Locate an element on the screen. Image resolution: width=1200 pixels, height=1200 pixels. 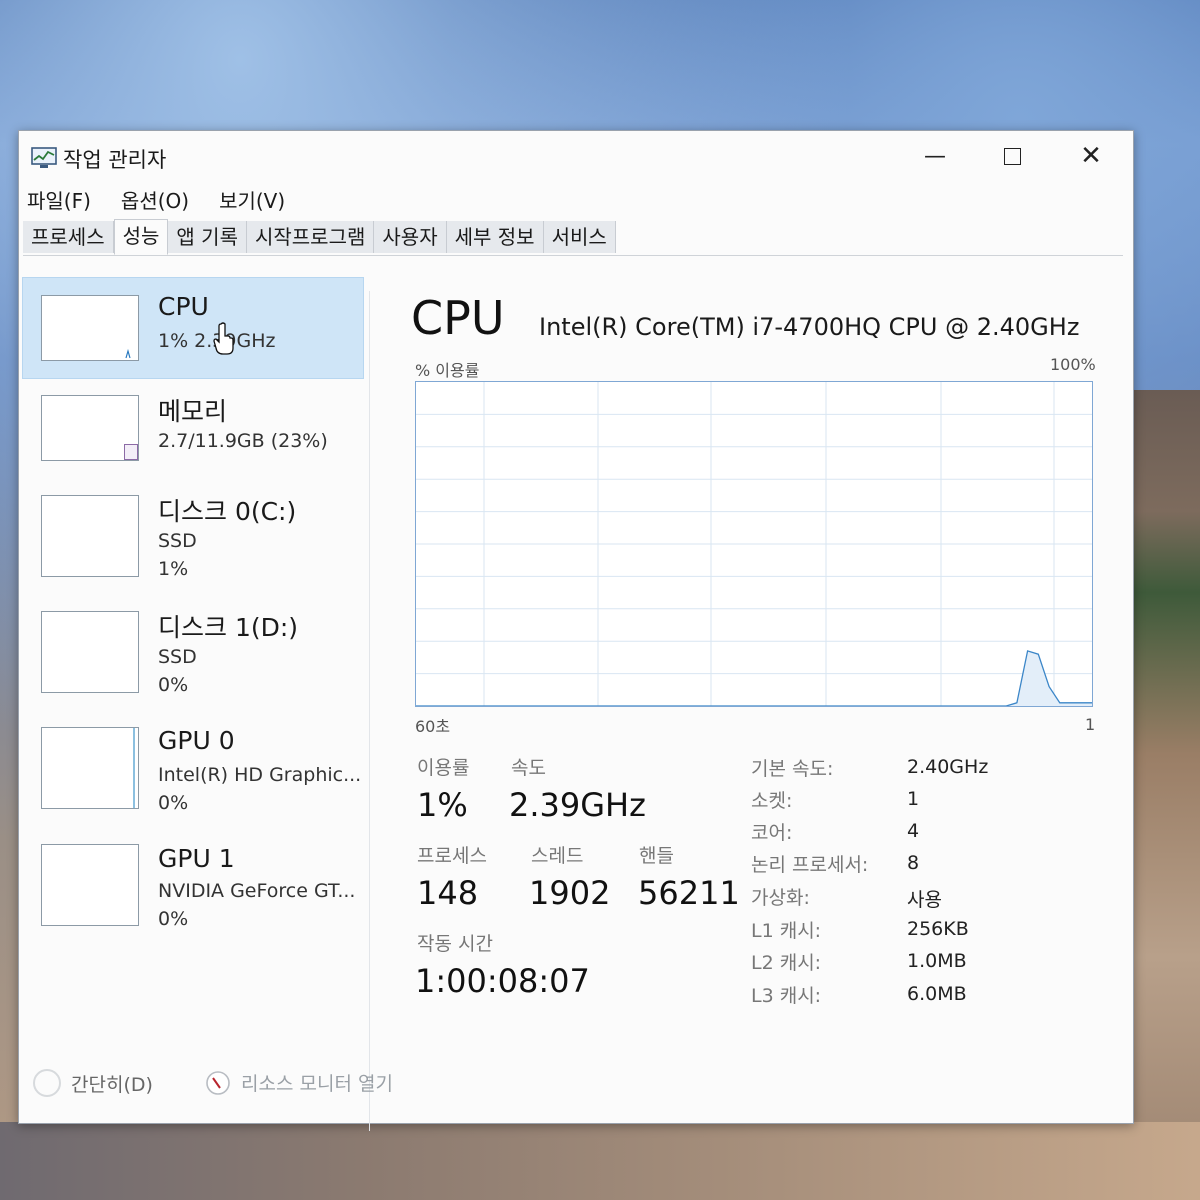
minimize-button: — is located at coordinates (935, 156).